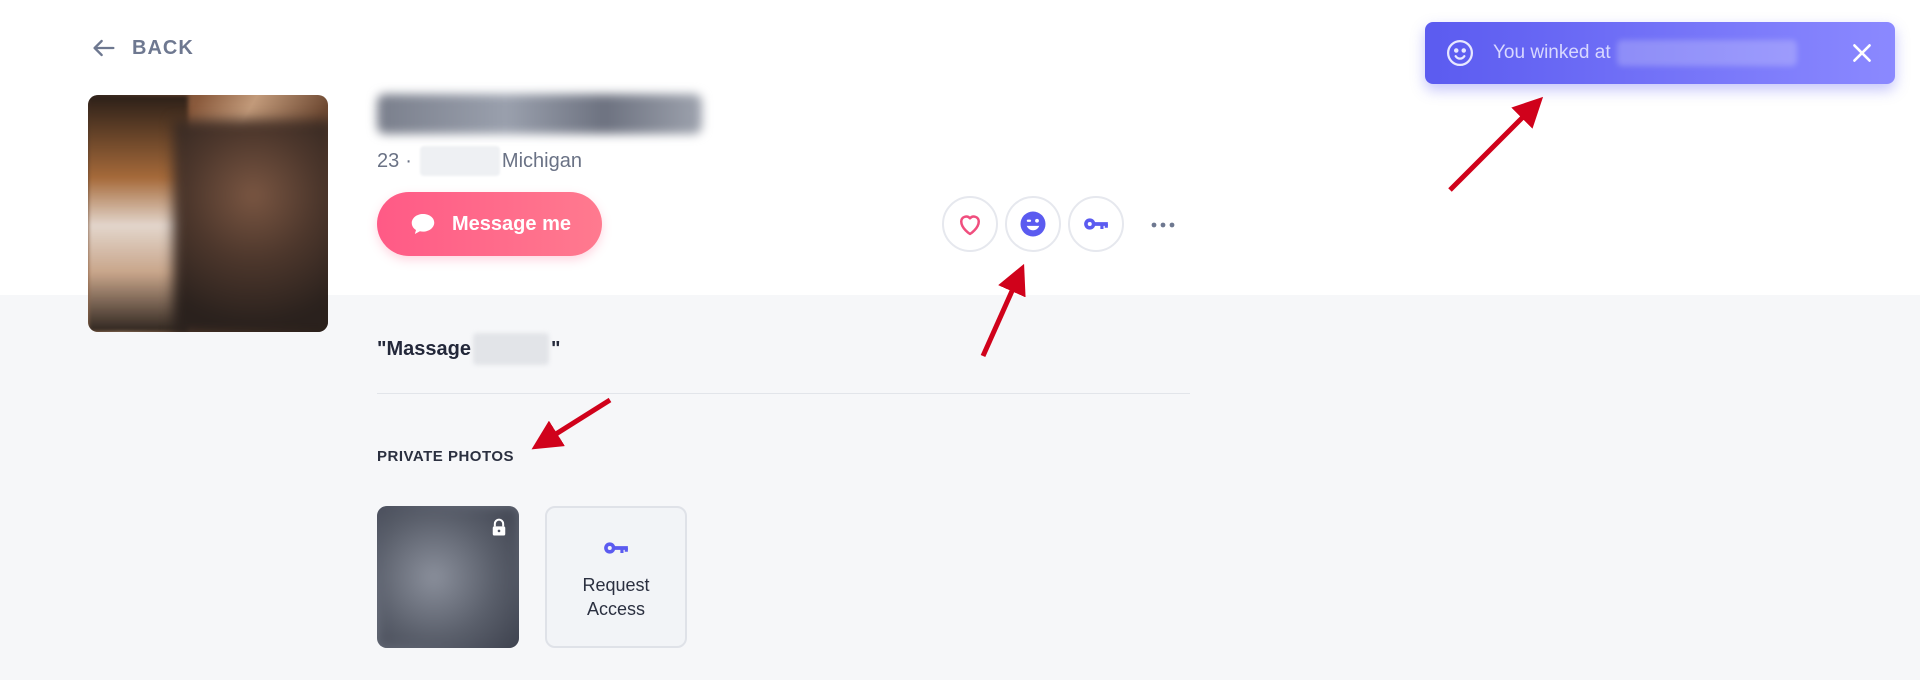 This screenshot has height=680, width=1920. What do you see at coordinates (423, 224) in the screenshot?
I see `chat-bubble-icon` at bounding box center [423, 224].